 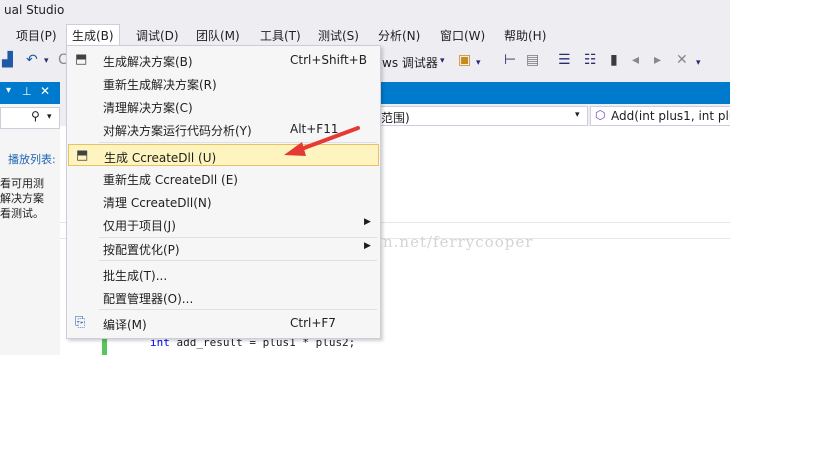 I want to click on compile-icon: ⎘, so click(x=80, y=322).